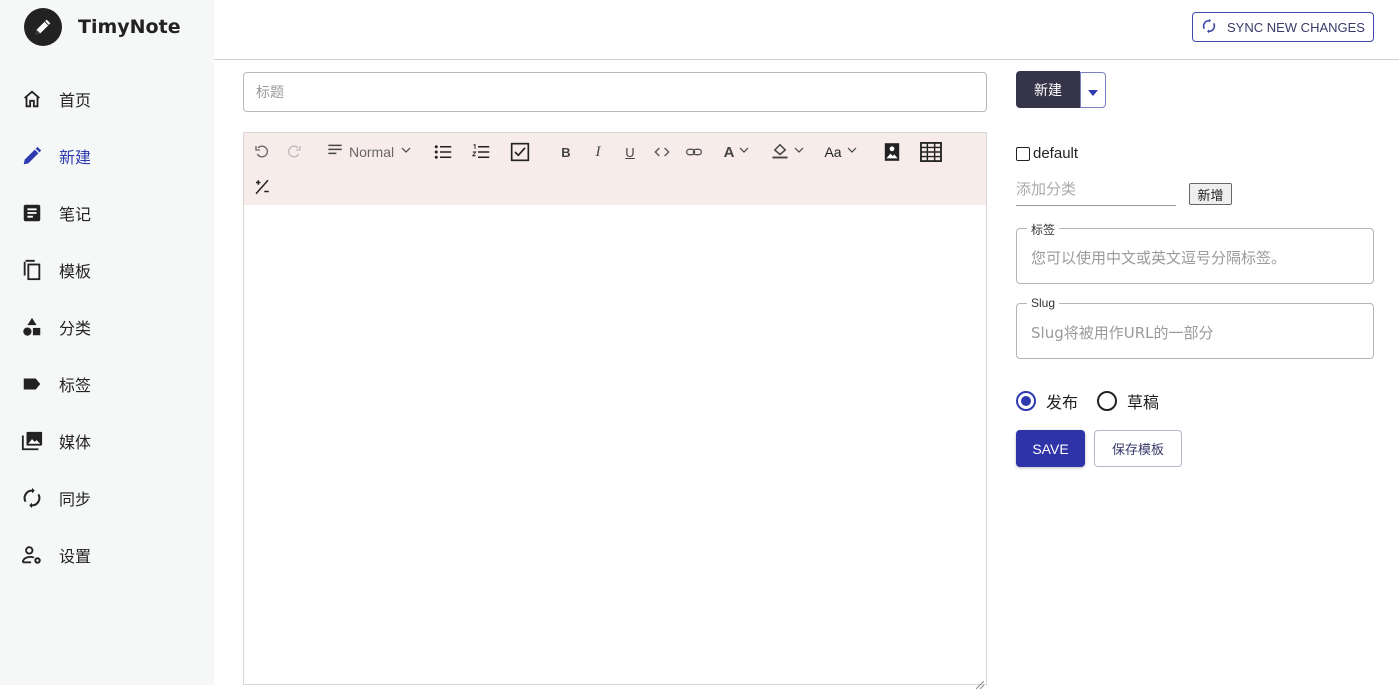  What do you see at coordinates (75, 100) in the screenshot?
I see `sidebar-item-label: 首页` at bounding box center [75, 100].